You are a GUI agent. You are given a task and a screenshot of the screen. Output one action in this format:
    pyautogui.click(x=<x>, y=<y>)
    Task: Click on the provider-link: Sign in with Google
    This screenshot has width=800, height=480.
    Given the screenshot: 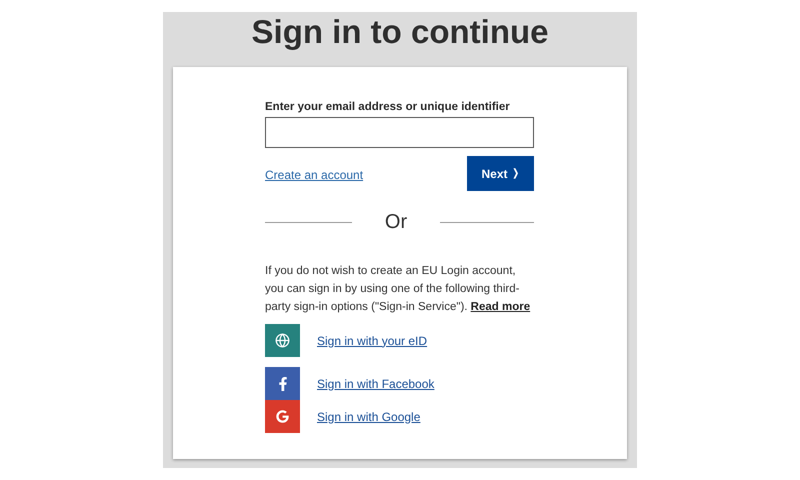 What is the action you would take?
    pyautogui.click(x=368, y=417)
    